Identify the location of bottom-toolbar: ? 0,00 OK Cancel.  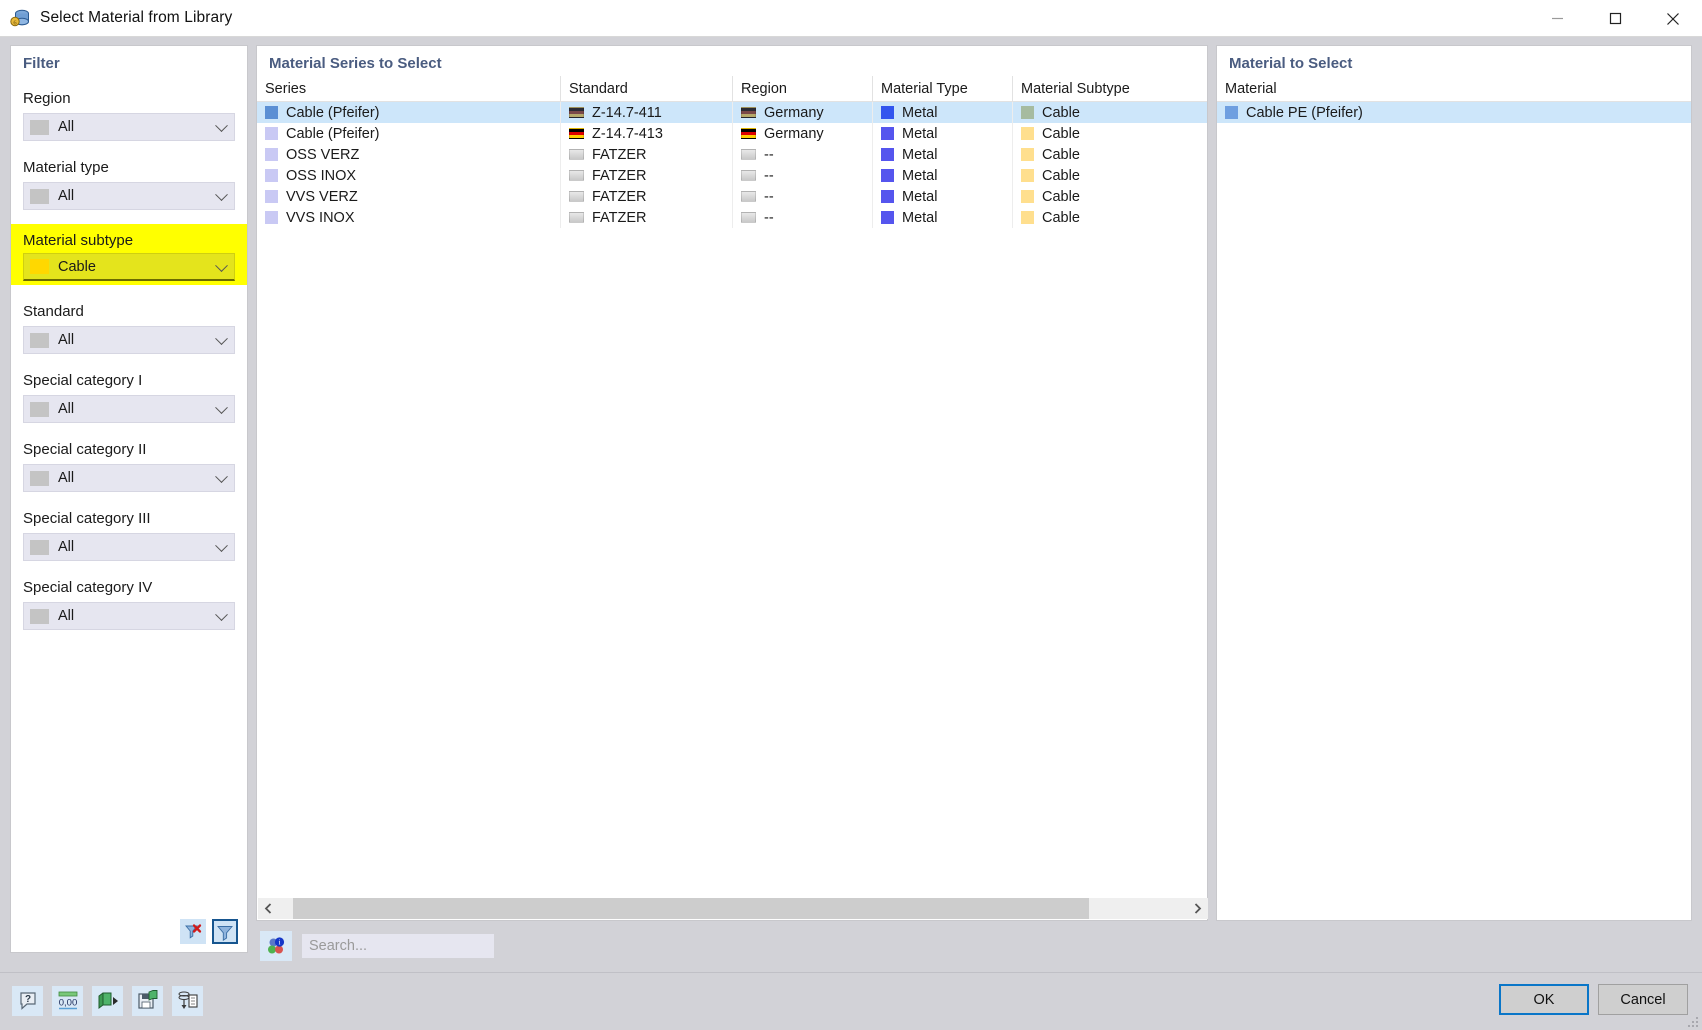
(851, 1001).